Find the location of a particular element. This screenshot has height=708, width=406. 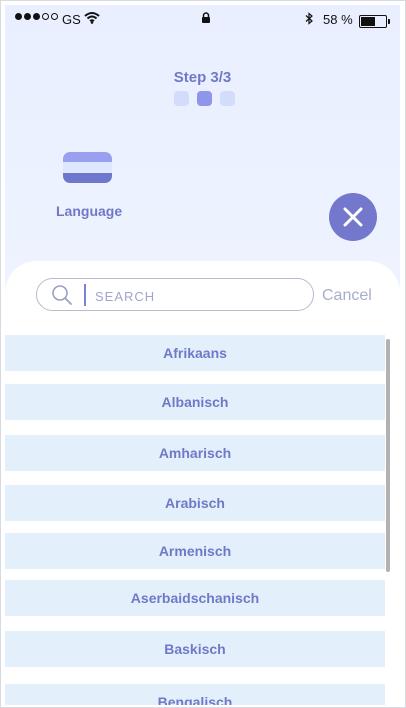

step-progress-dots is located at coordinates (204, 98).